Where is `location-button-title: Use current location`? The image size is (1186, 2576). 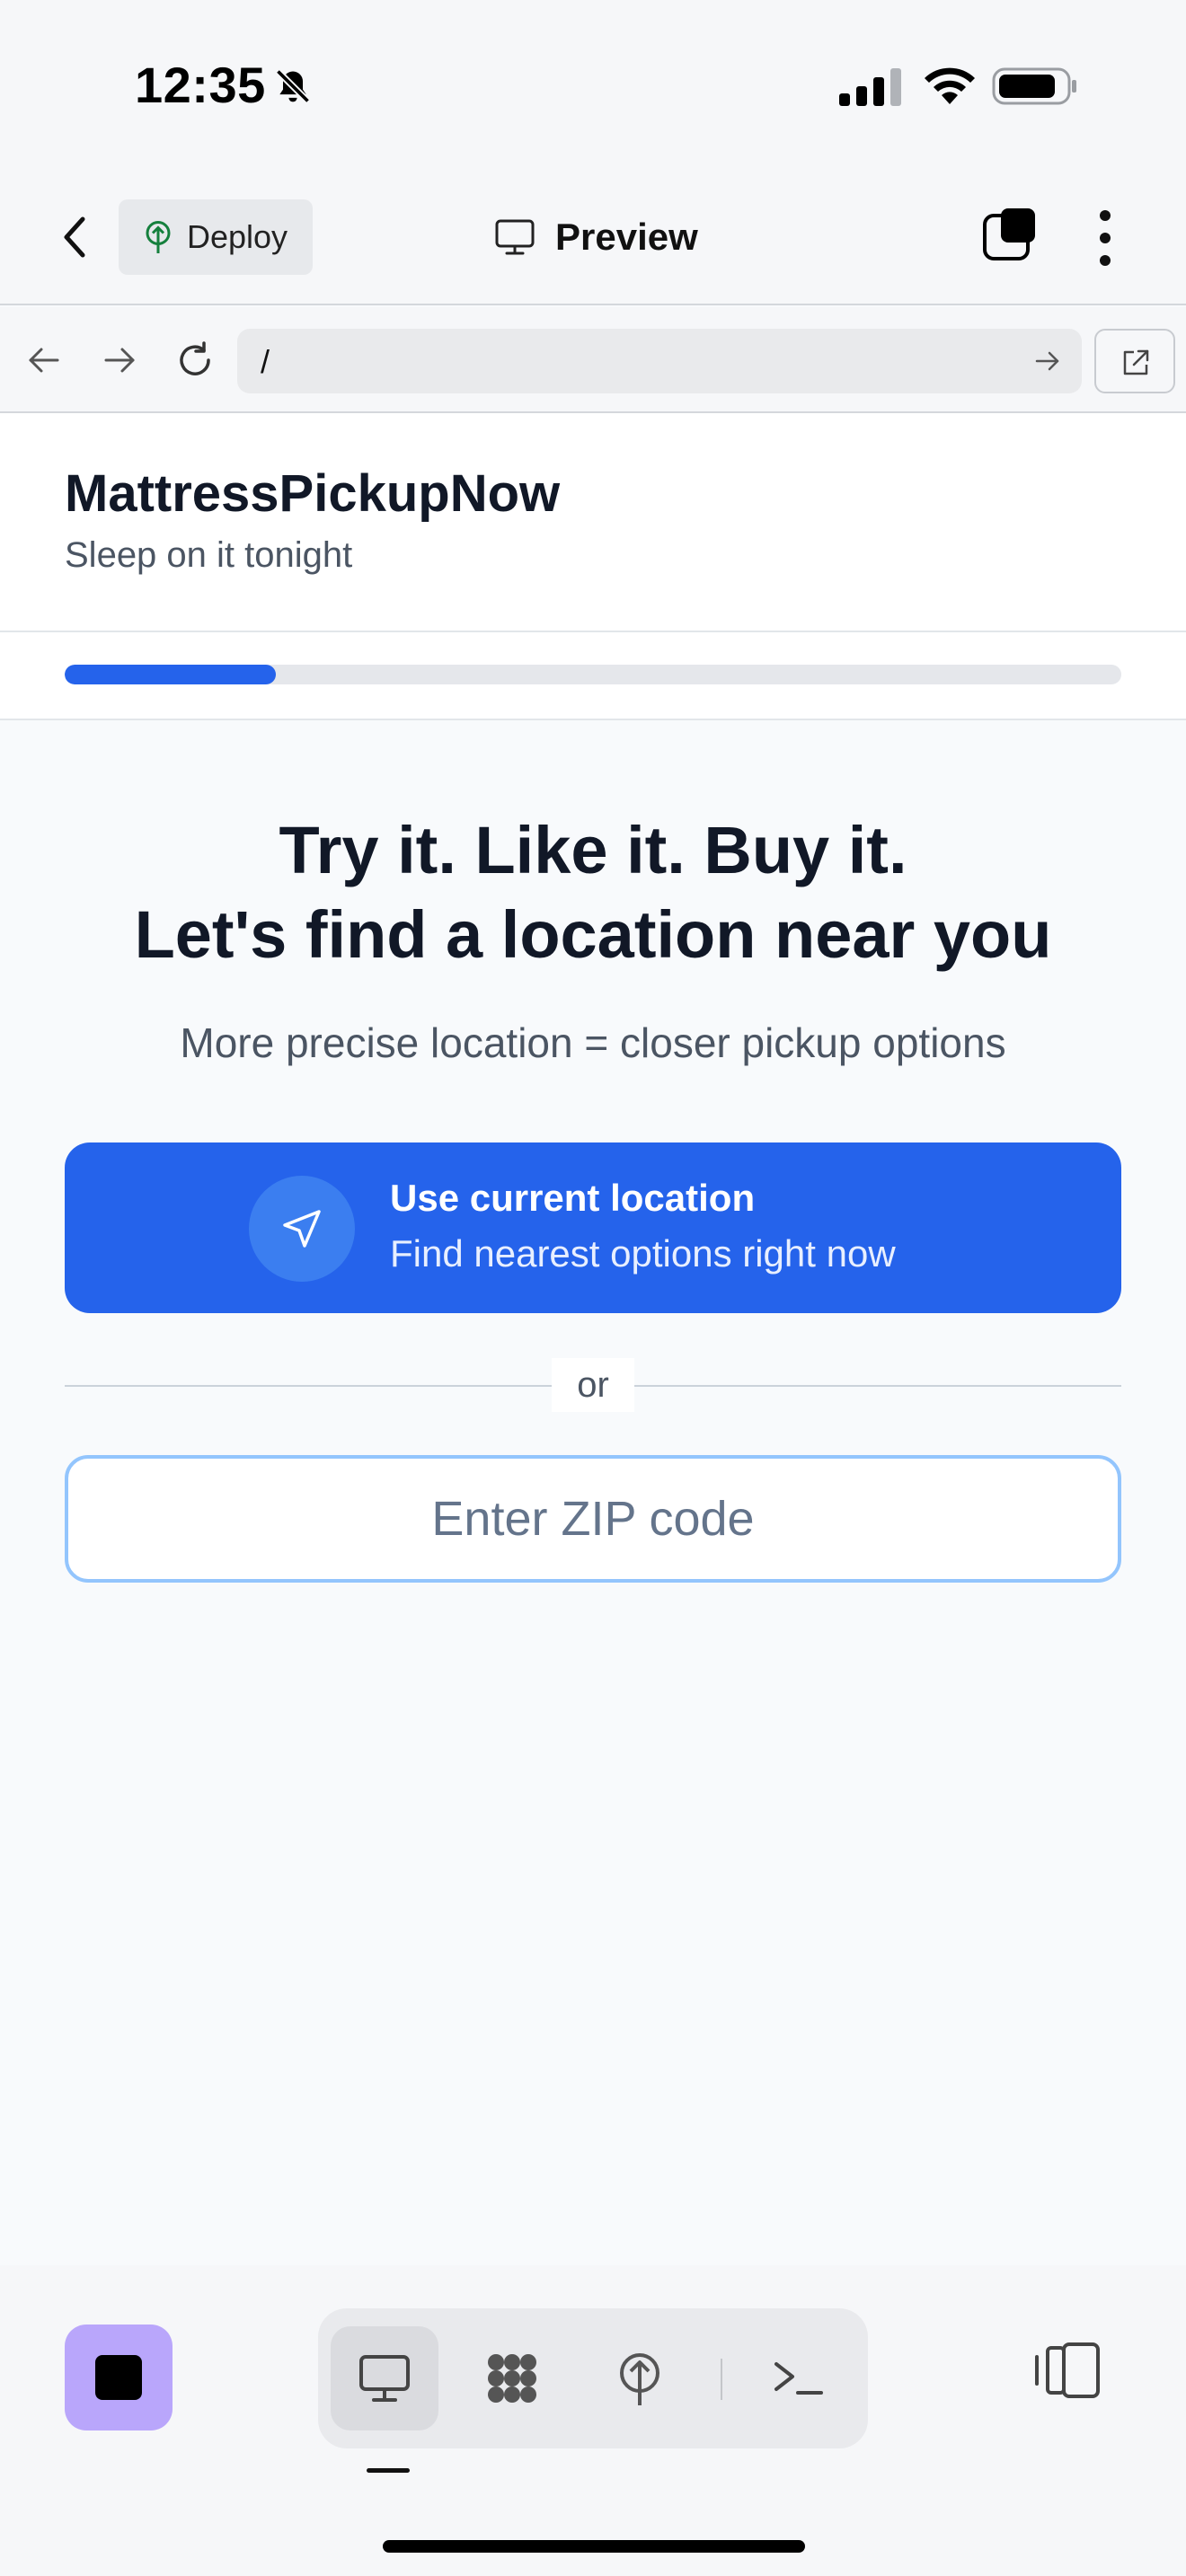 location-button-title: Use current location is located at coordinates (573, 1198).